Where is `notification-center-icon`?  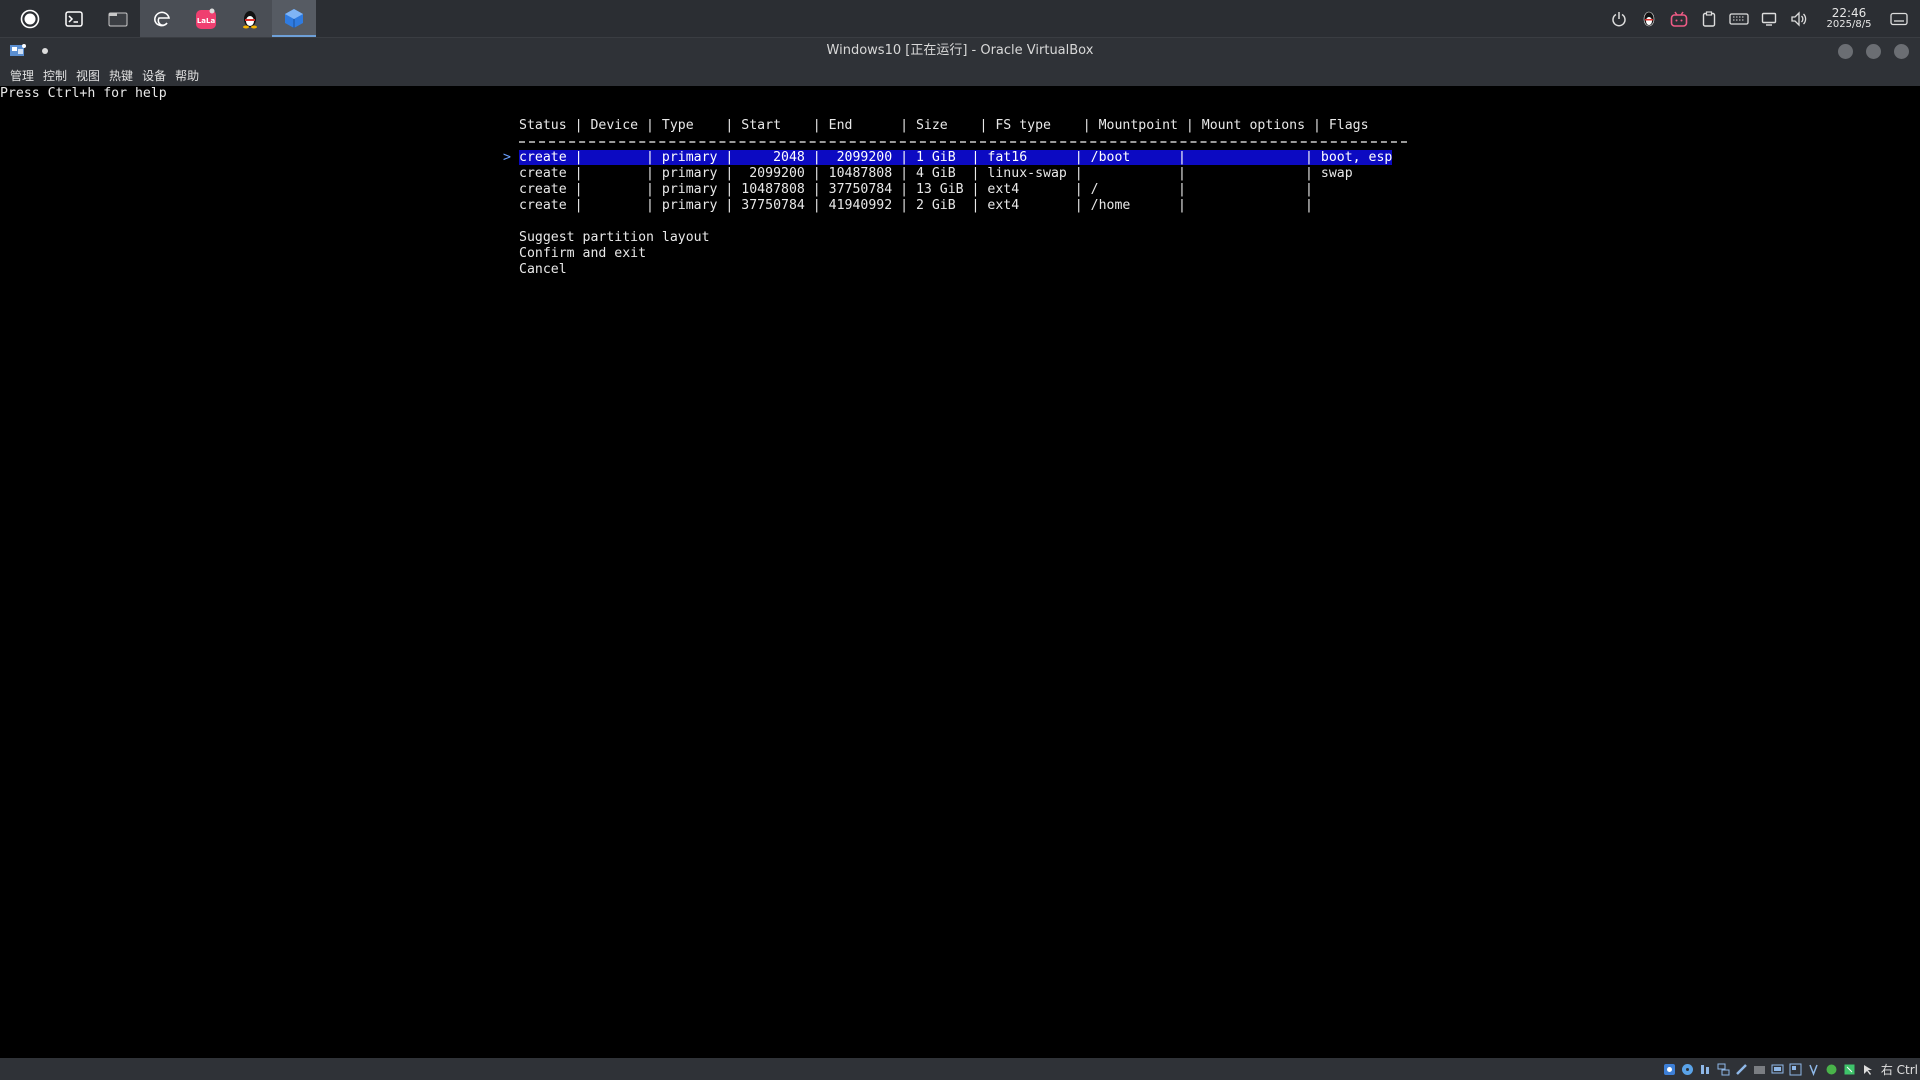
notification-center-icon is located at coordinates (1899, 18).